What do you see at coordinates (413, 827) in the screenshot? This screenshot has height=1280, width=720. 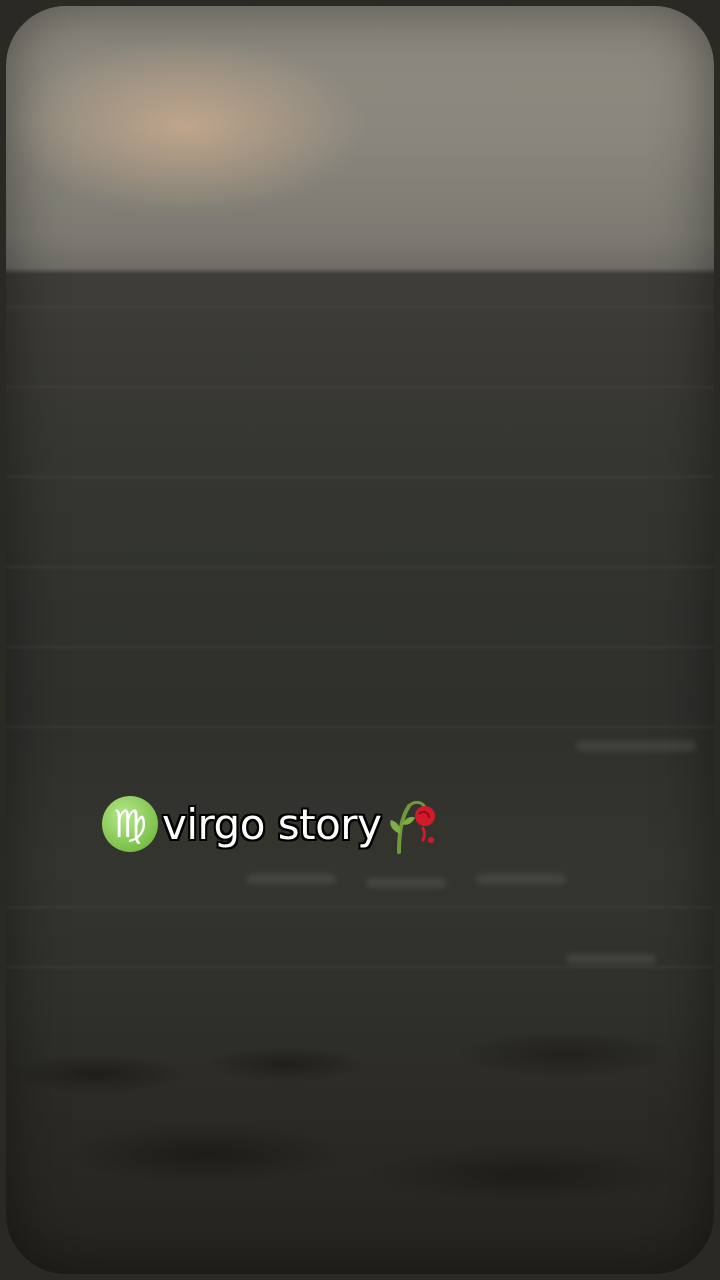 I see `wilted-rose-icon` at bounding box center [413, 827].